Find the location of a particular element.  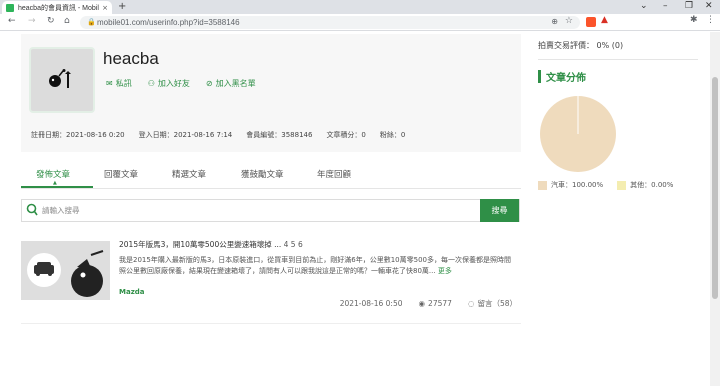

stat-member-id: 會員編號：3588146 is located at coordinates (279, 135).